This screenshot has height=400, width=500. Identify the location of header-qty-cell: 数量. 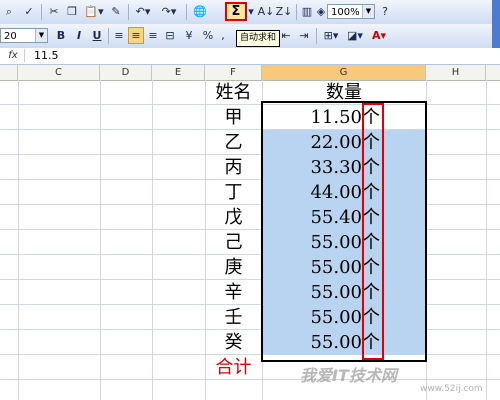
(344, 92).